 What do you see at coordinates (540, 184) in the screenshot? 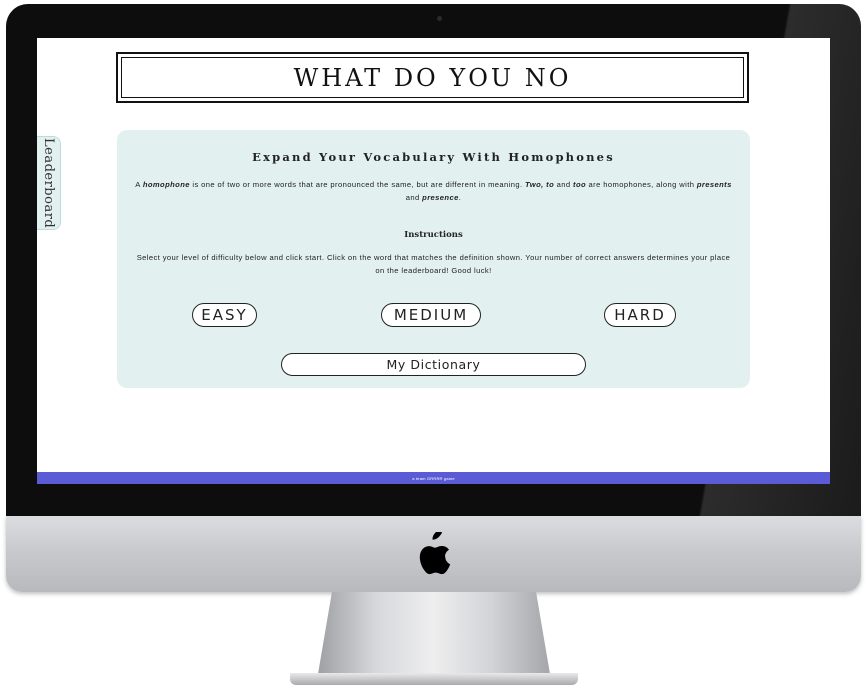
I see `example-two-to: Two, to` at bounding box center [540, 184].